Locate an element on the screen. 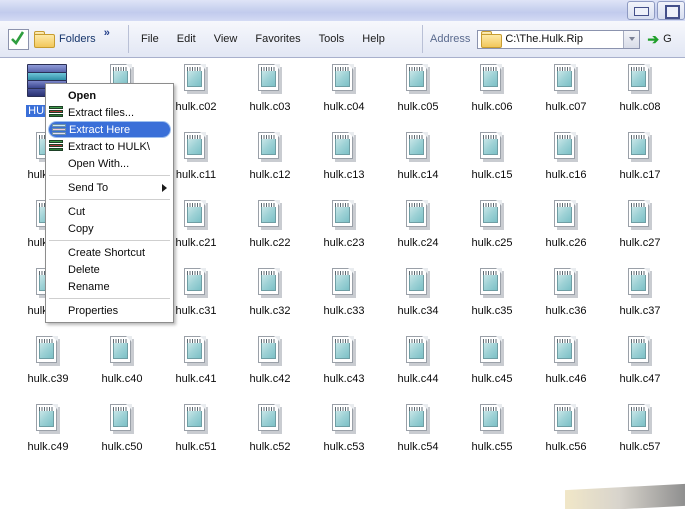 The image size is (685, 509). go-arrow-icon: ➔ is located at coordinates (653, 39).